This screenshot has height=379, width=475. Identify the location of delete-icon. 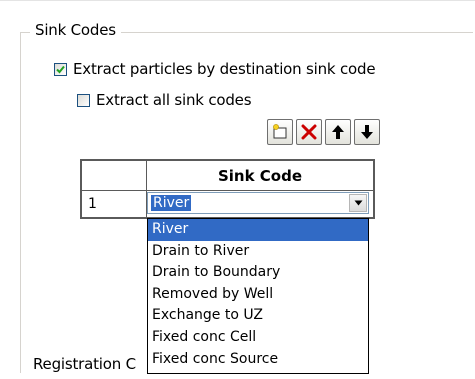
(309, 132).